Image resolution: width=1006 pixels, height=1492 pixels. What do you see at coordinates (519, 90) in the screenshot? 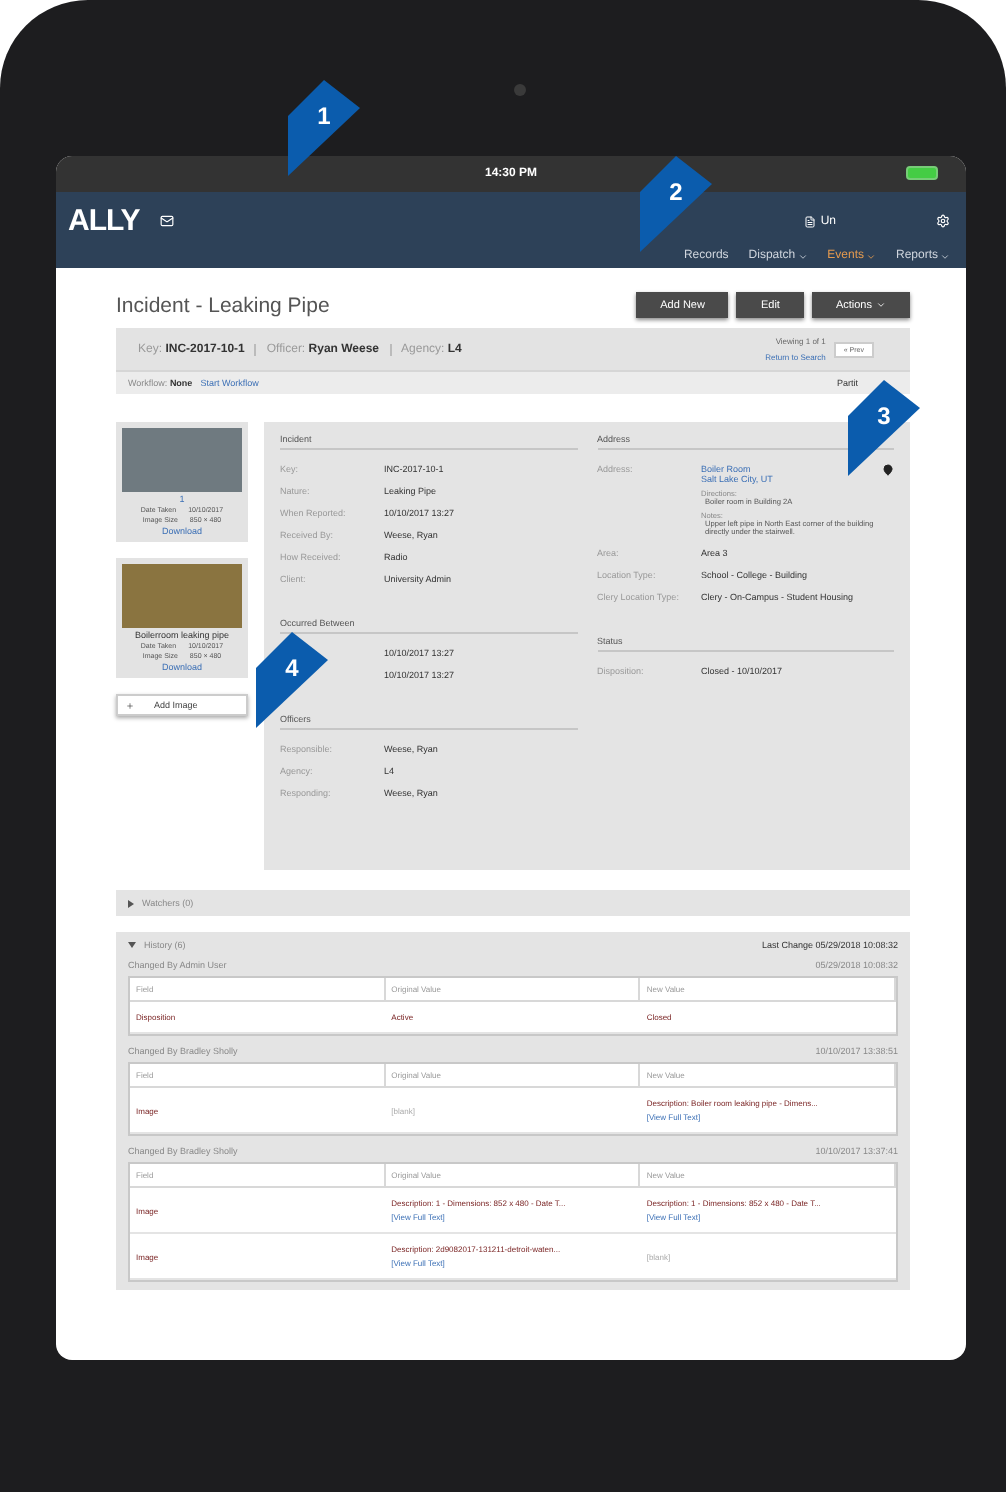
I see `camera-dot` at bounding box center [519, 90].